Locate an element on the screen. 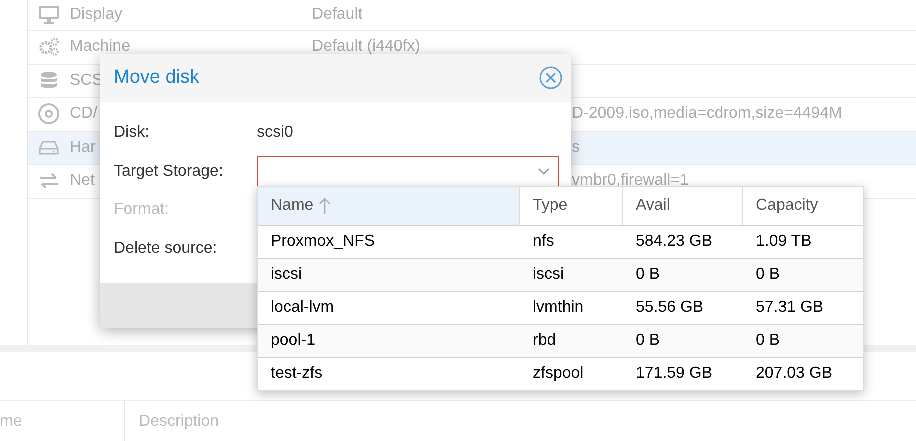 The image size is (916, 441). hardware-name: Machine is located at coordinates (100, 47).